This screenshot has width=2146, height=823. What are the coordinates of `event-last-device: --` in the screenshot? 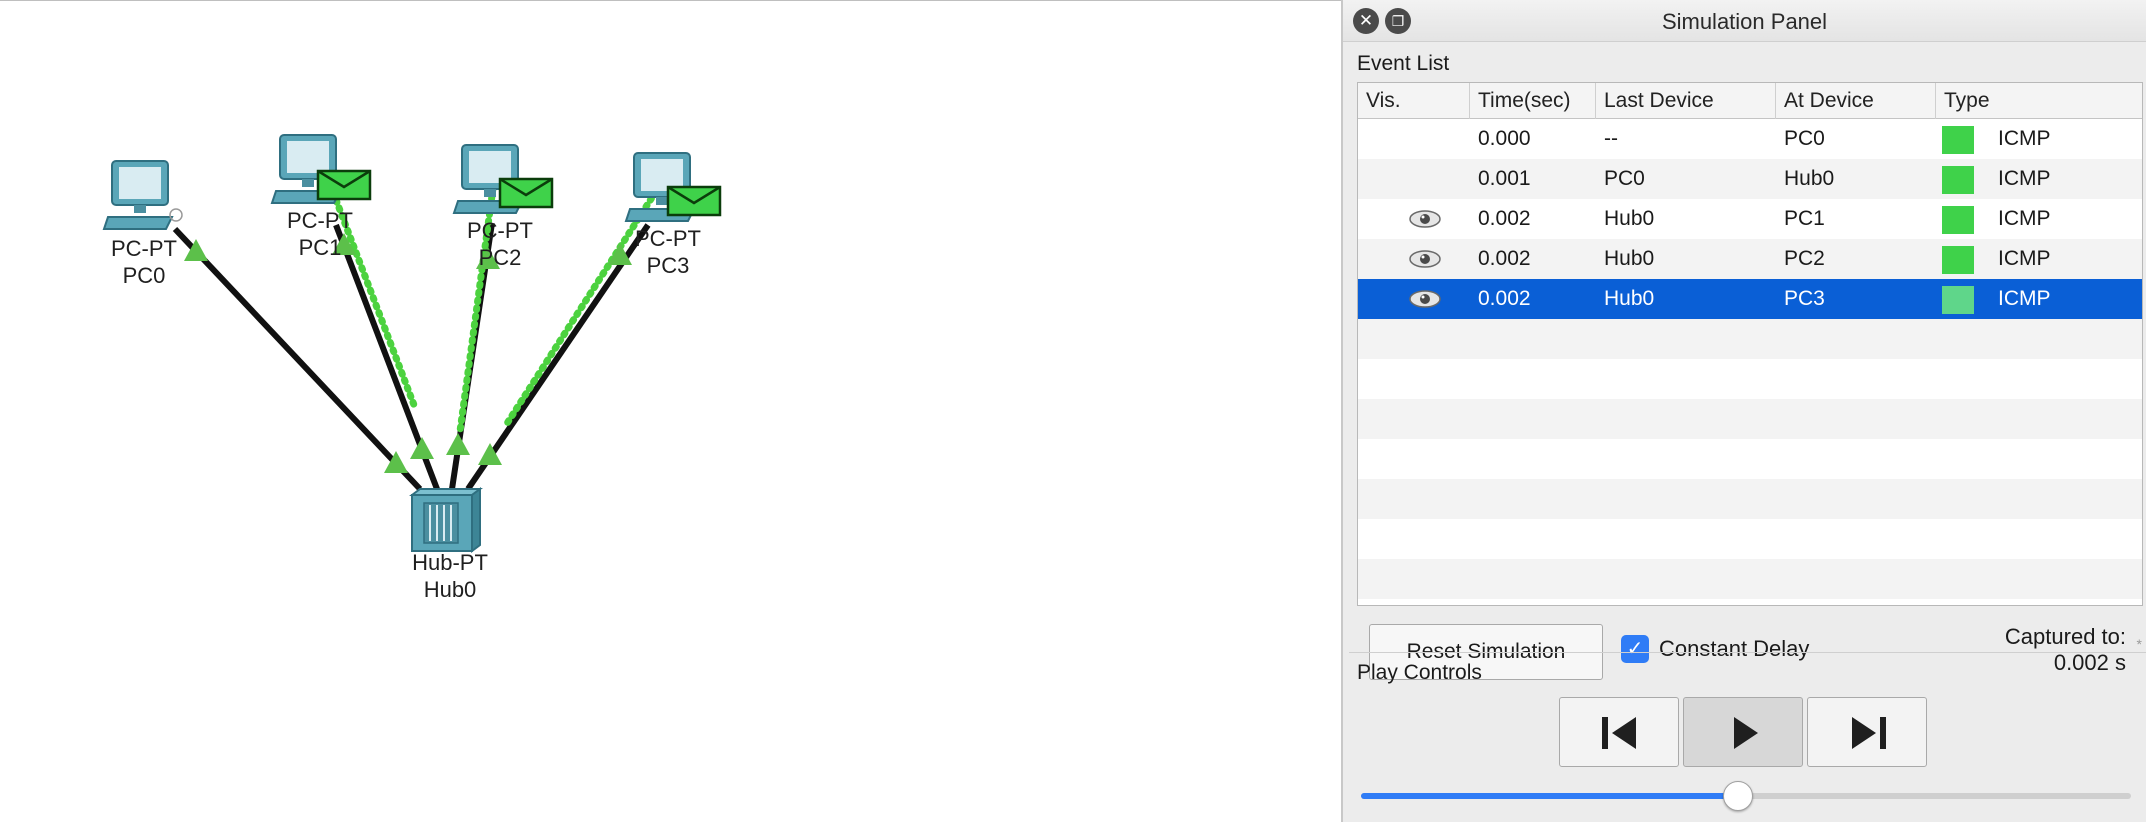 It's located at (1611, 138).